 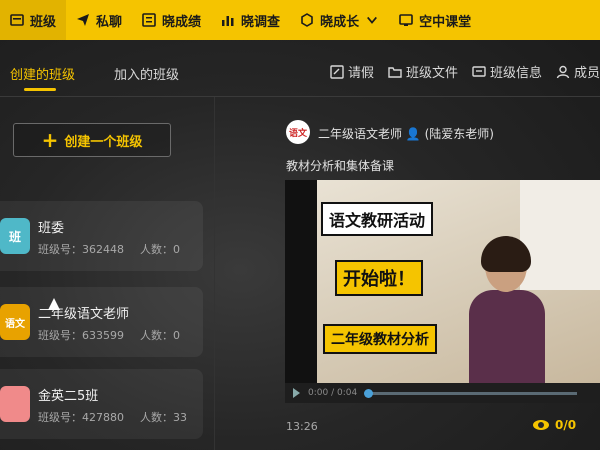 What do you see at coordinates (17, 20) in the screenshot?
I see `class-icon` at bounding box center [17, 20].